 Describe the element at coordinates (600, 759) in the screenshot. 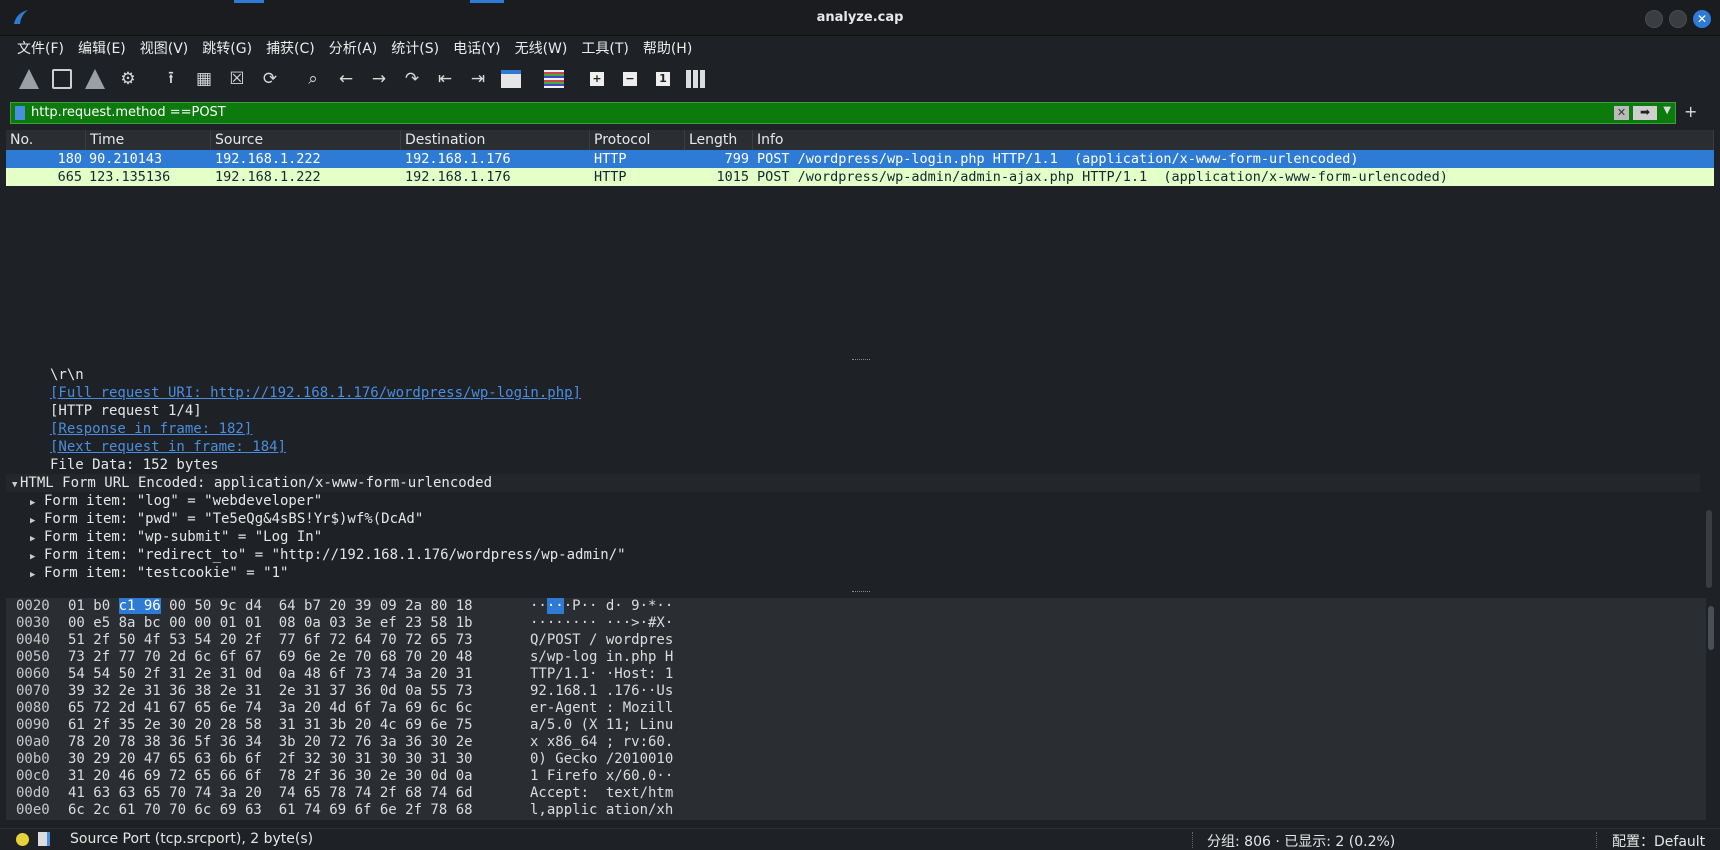

I see `ascii-bytes: 0) Gecko /2010010` at that location.